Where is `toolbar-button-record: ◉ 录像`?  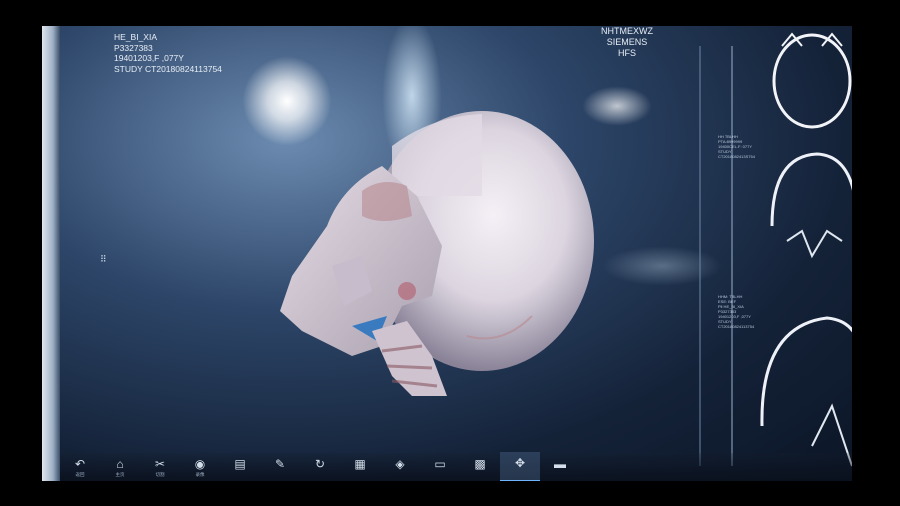
toolbar-button-record: ◉ 录像 is located at coordinates (200, 467).